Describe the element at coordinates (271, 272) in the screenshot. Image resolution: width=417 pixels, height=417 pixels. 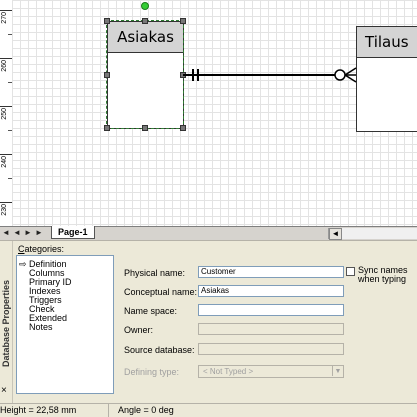
I see `physical-name-field: Customer` at that location.